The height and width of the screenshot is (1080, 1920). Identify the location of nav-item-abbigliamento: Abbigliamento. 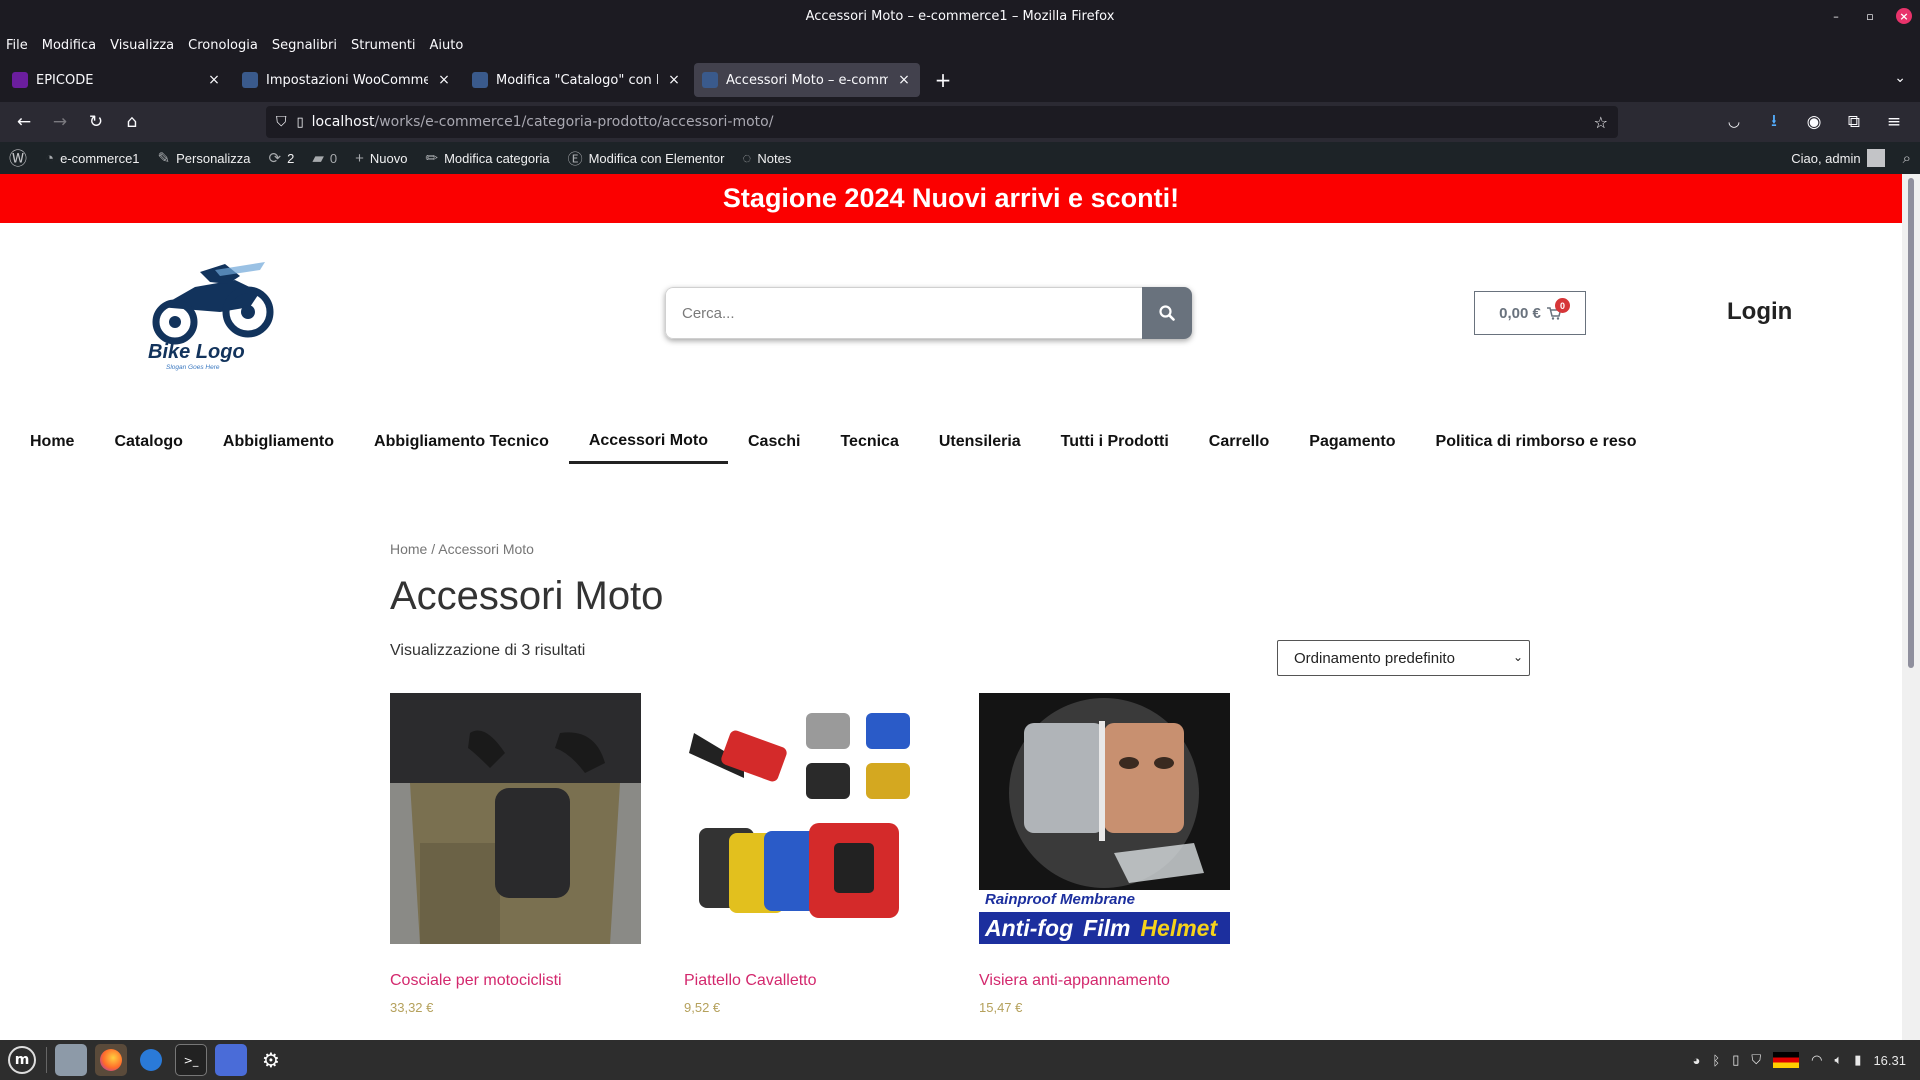
(278, 442).